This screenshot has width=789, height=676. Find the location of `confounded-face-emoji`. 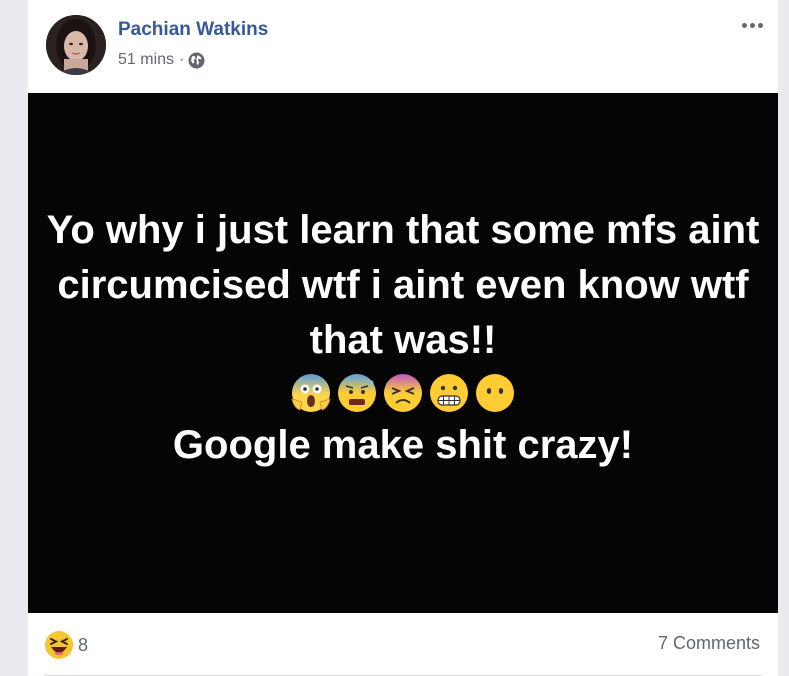

confounded-face-emoji is located at coordinates (403, 393).